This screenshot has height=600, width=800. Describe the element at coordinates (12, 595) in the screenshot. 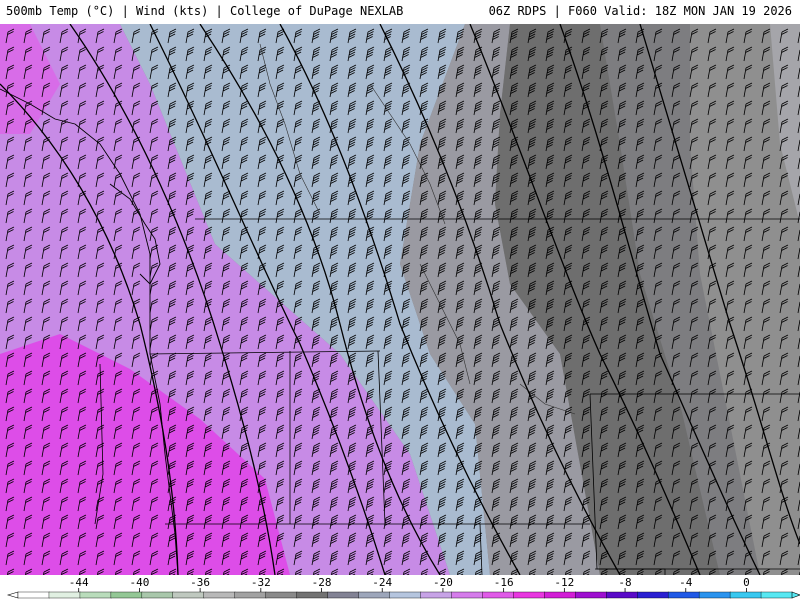

I see `colorbar-left-arrow` at that location.